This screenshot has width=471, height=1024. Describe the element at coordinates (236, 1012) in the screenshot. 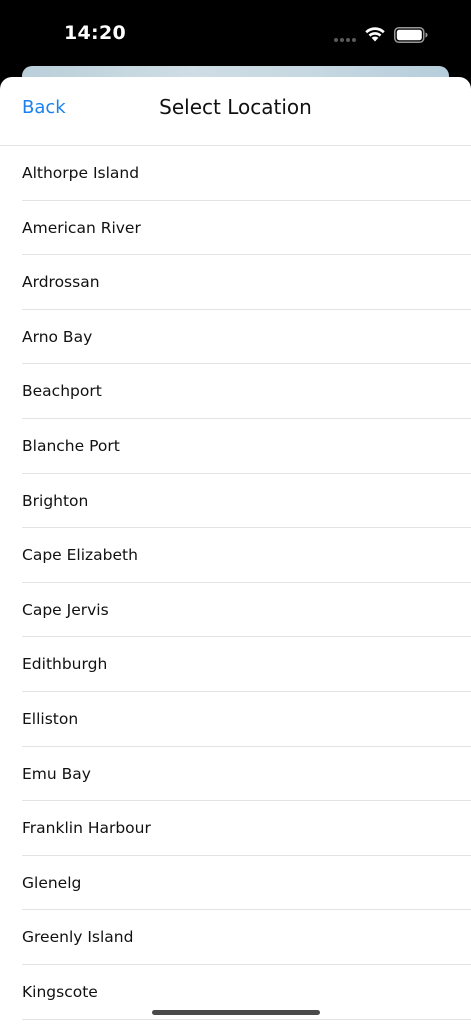

I see `home-indicator` at that location.